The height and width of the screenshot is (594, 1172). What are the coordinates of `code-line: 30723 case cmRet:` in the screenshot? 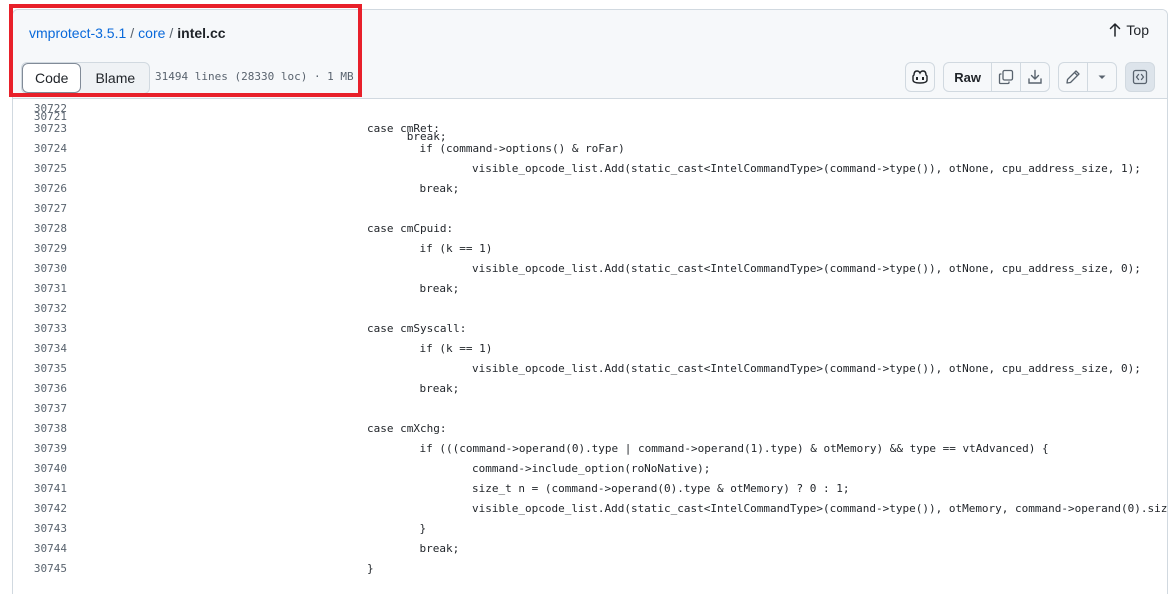 It's located at (590, 129).